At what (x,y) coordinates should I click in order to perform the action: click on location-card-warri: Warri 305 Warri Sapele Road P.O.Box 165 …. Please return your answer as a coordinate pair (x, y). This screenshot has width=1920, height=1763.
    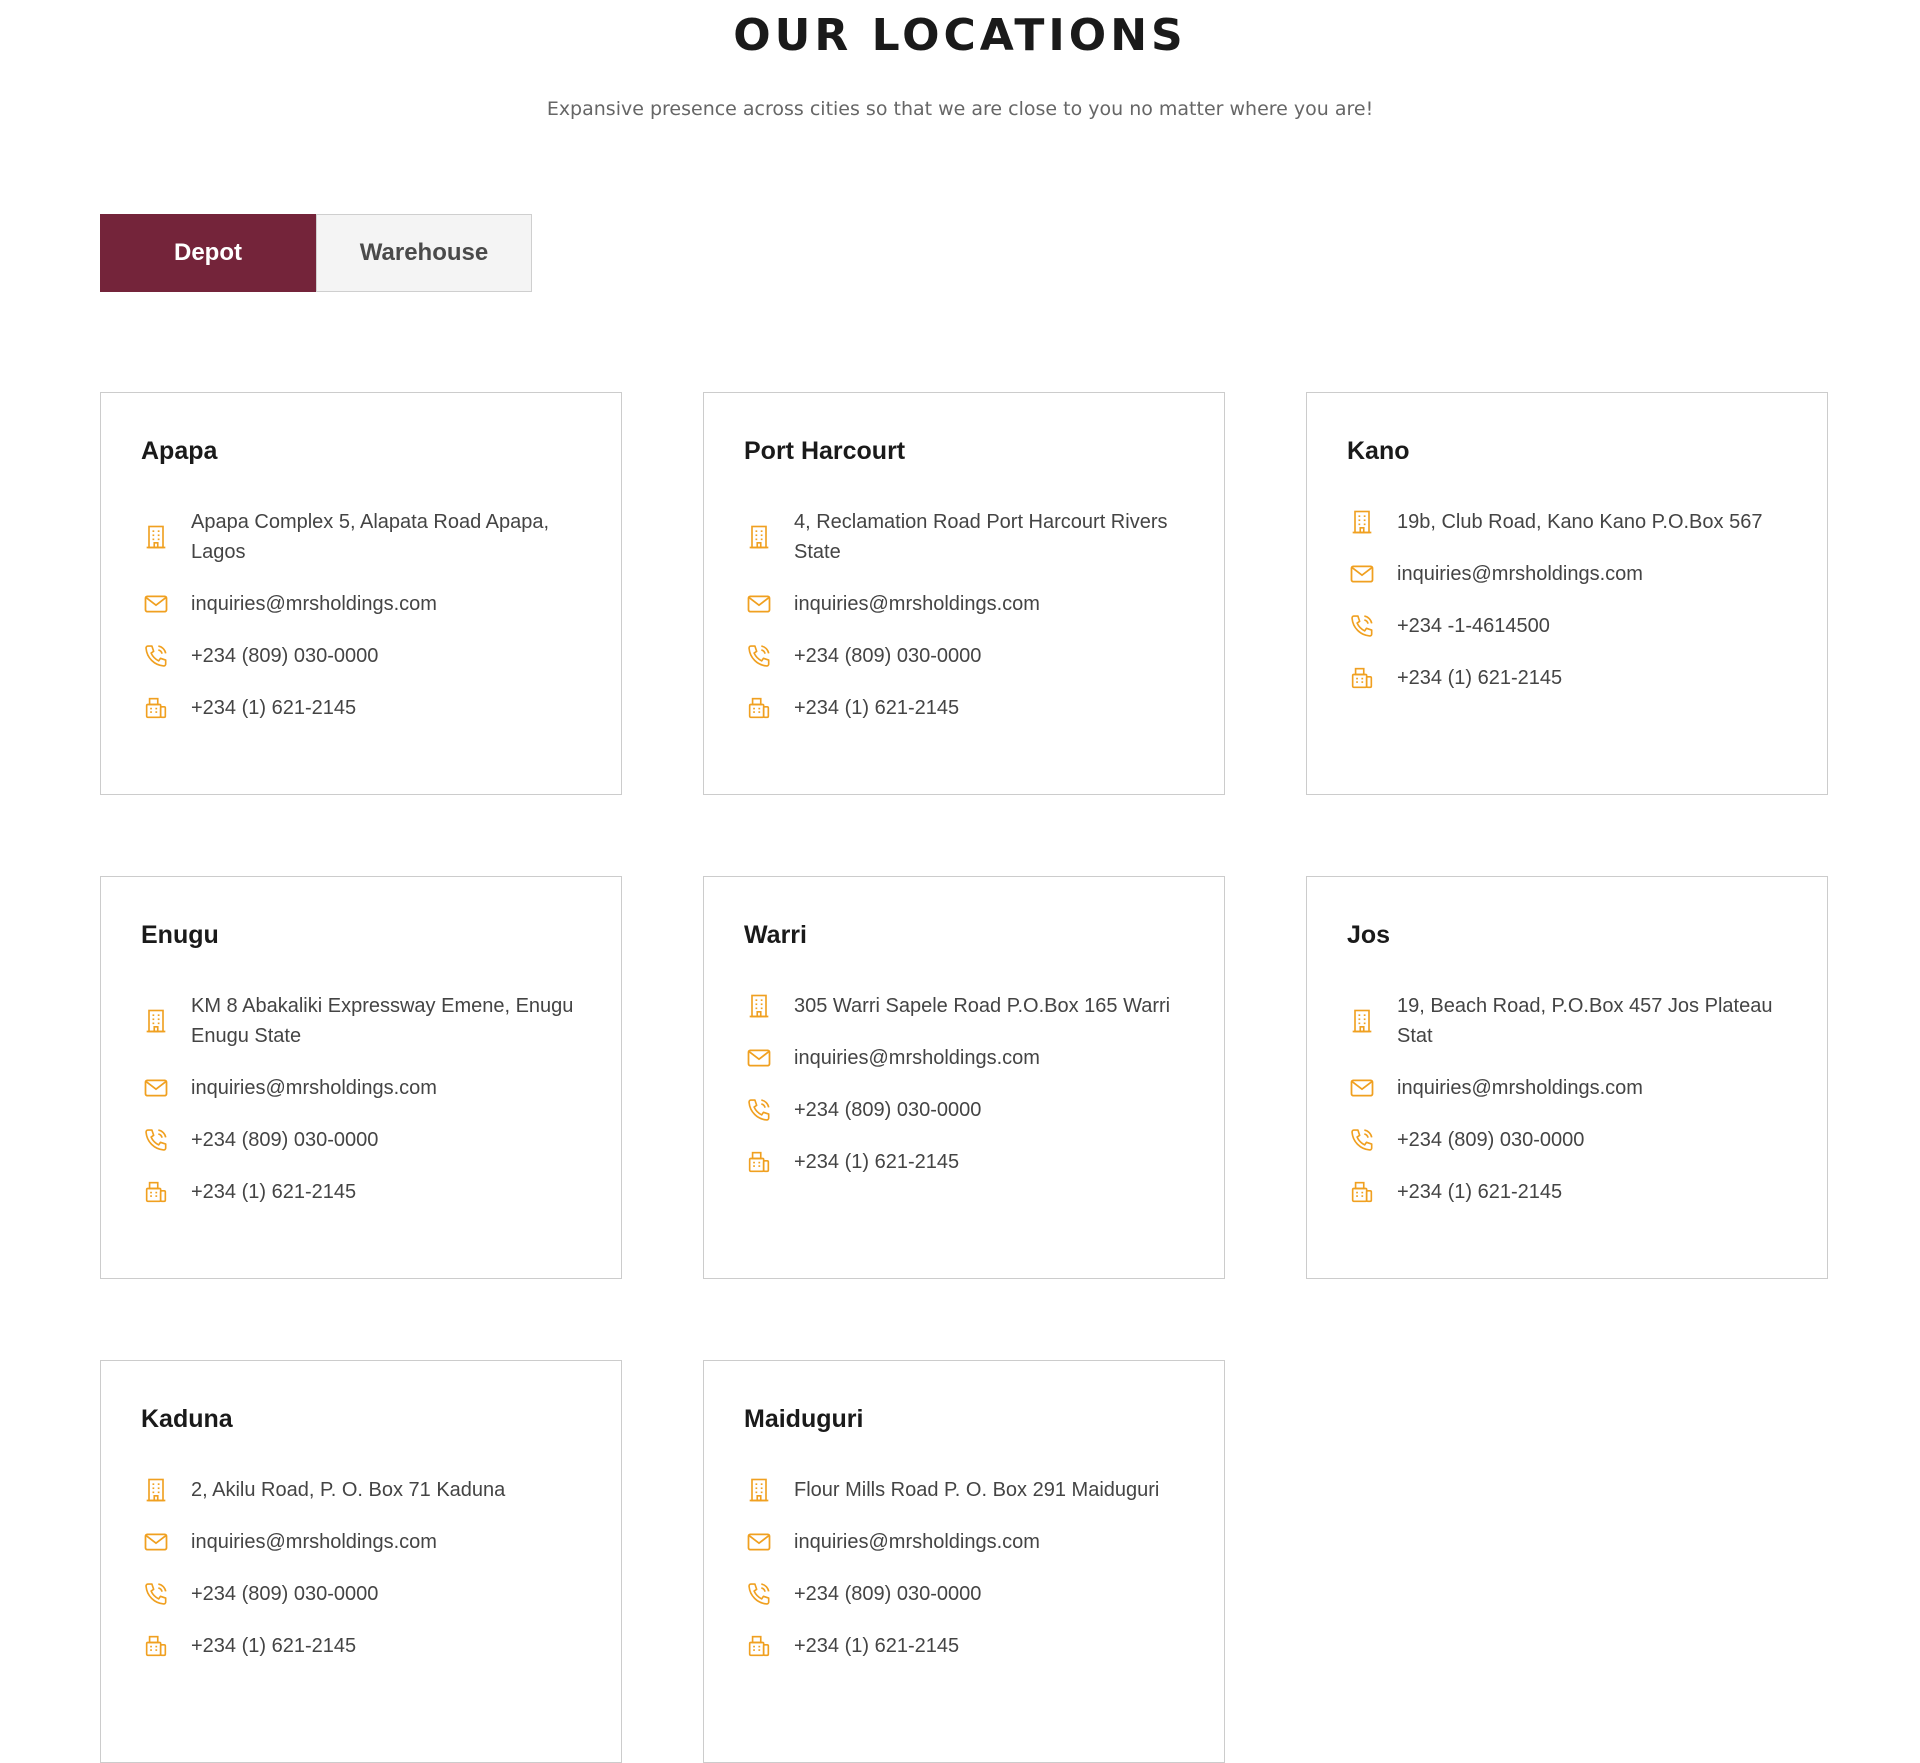
    Looking at the image, I should click on (964, 1077).